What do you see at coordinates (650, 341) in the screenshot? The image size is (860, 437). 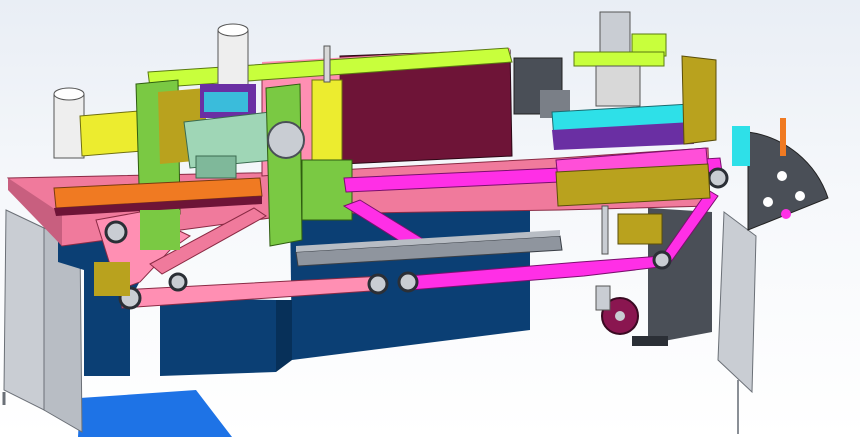 I see `actuator-foot` at bounding box center [650, 341].